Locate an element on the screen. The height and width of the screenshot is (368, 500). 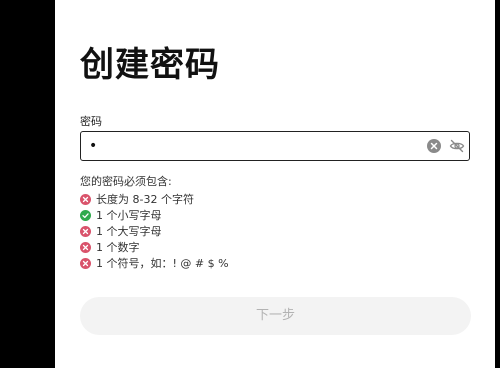
requirement-symbol: 1 个符号，如：! @ # $ % is located at coordinates (154, 263).